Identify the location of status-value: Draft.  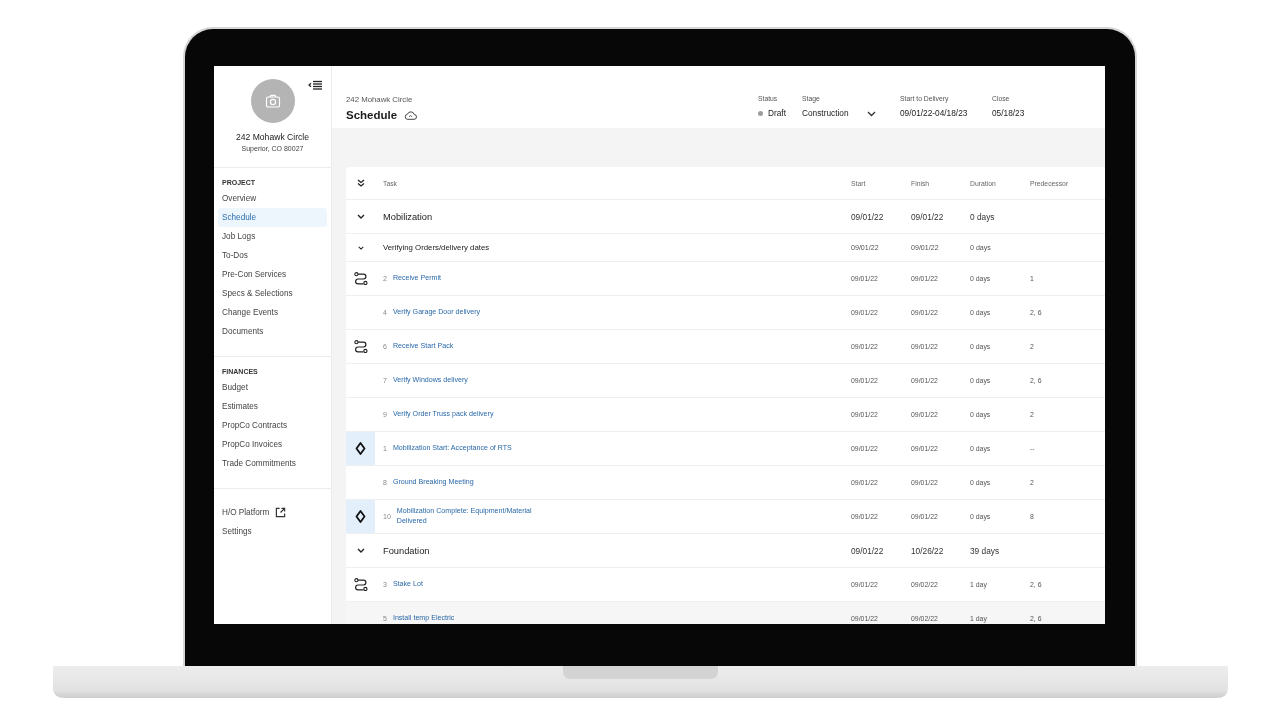
(777, 113).